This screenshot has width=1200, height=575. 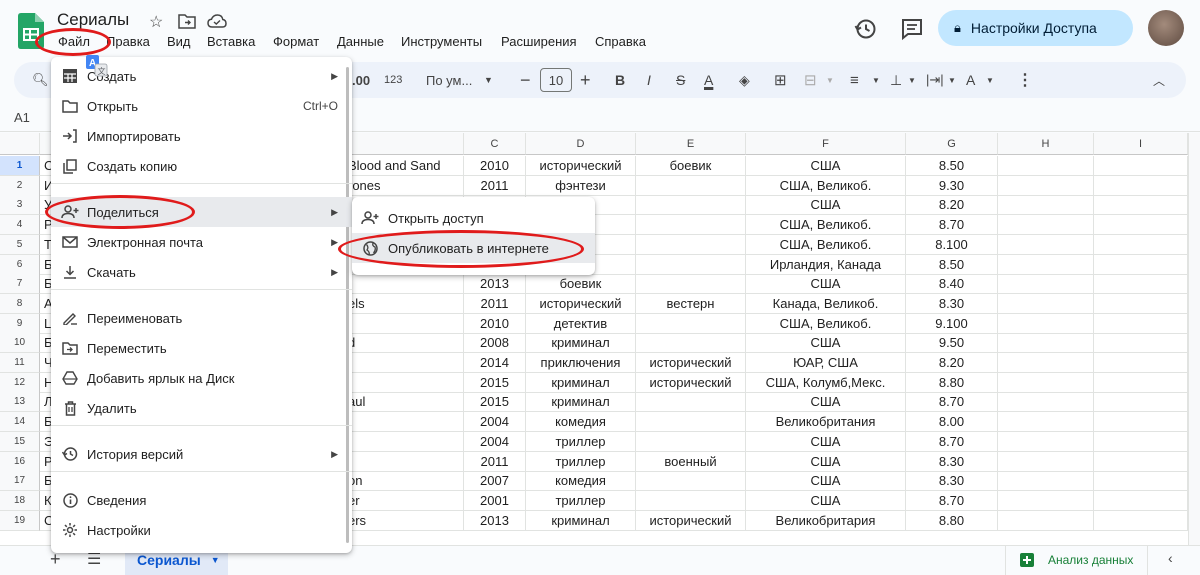 What do you see at coordinates (680, 80) in the screenshot?
I see `strikethrough-icon: S` at bounding box center [680, 80].